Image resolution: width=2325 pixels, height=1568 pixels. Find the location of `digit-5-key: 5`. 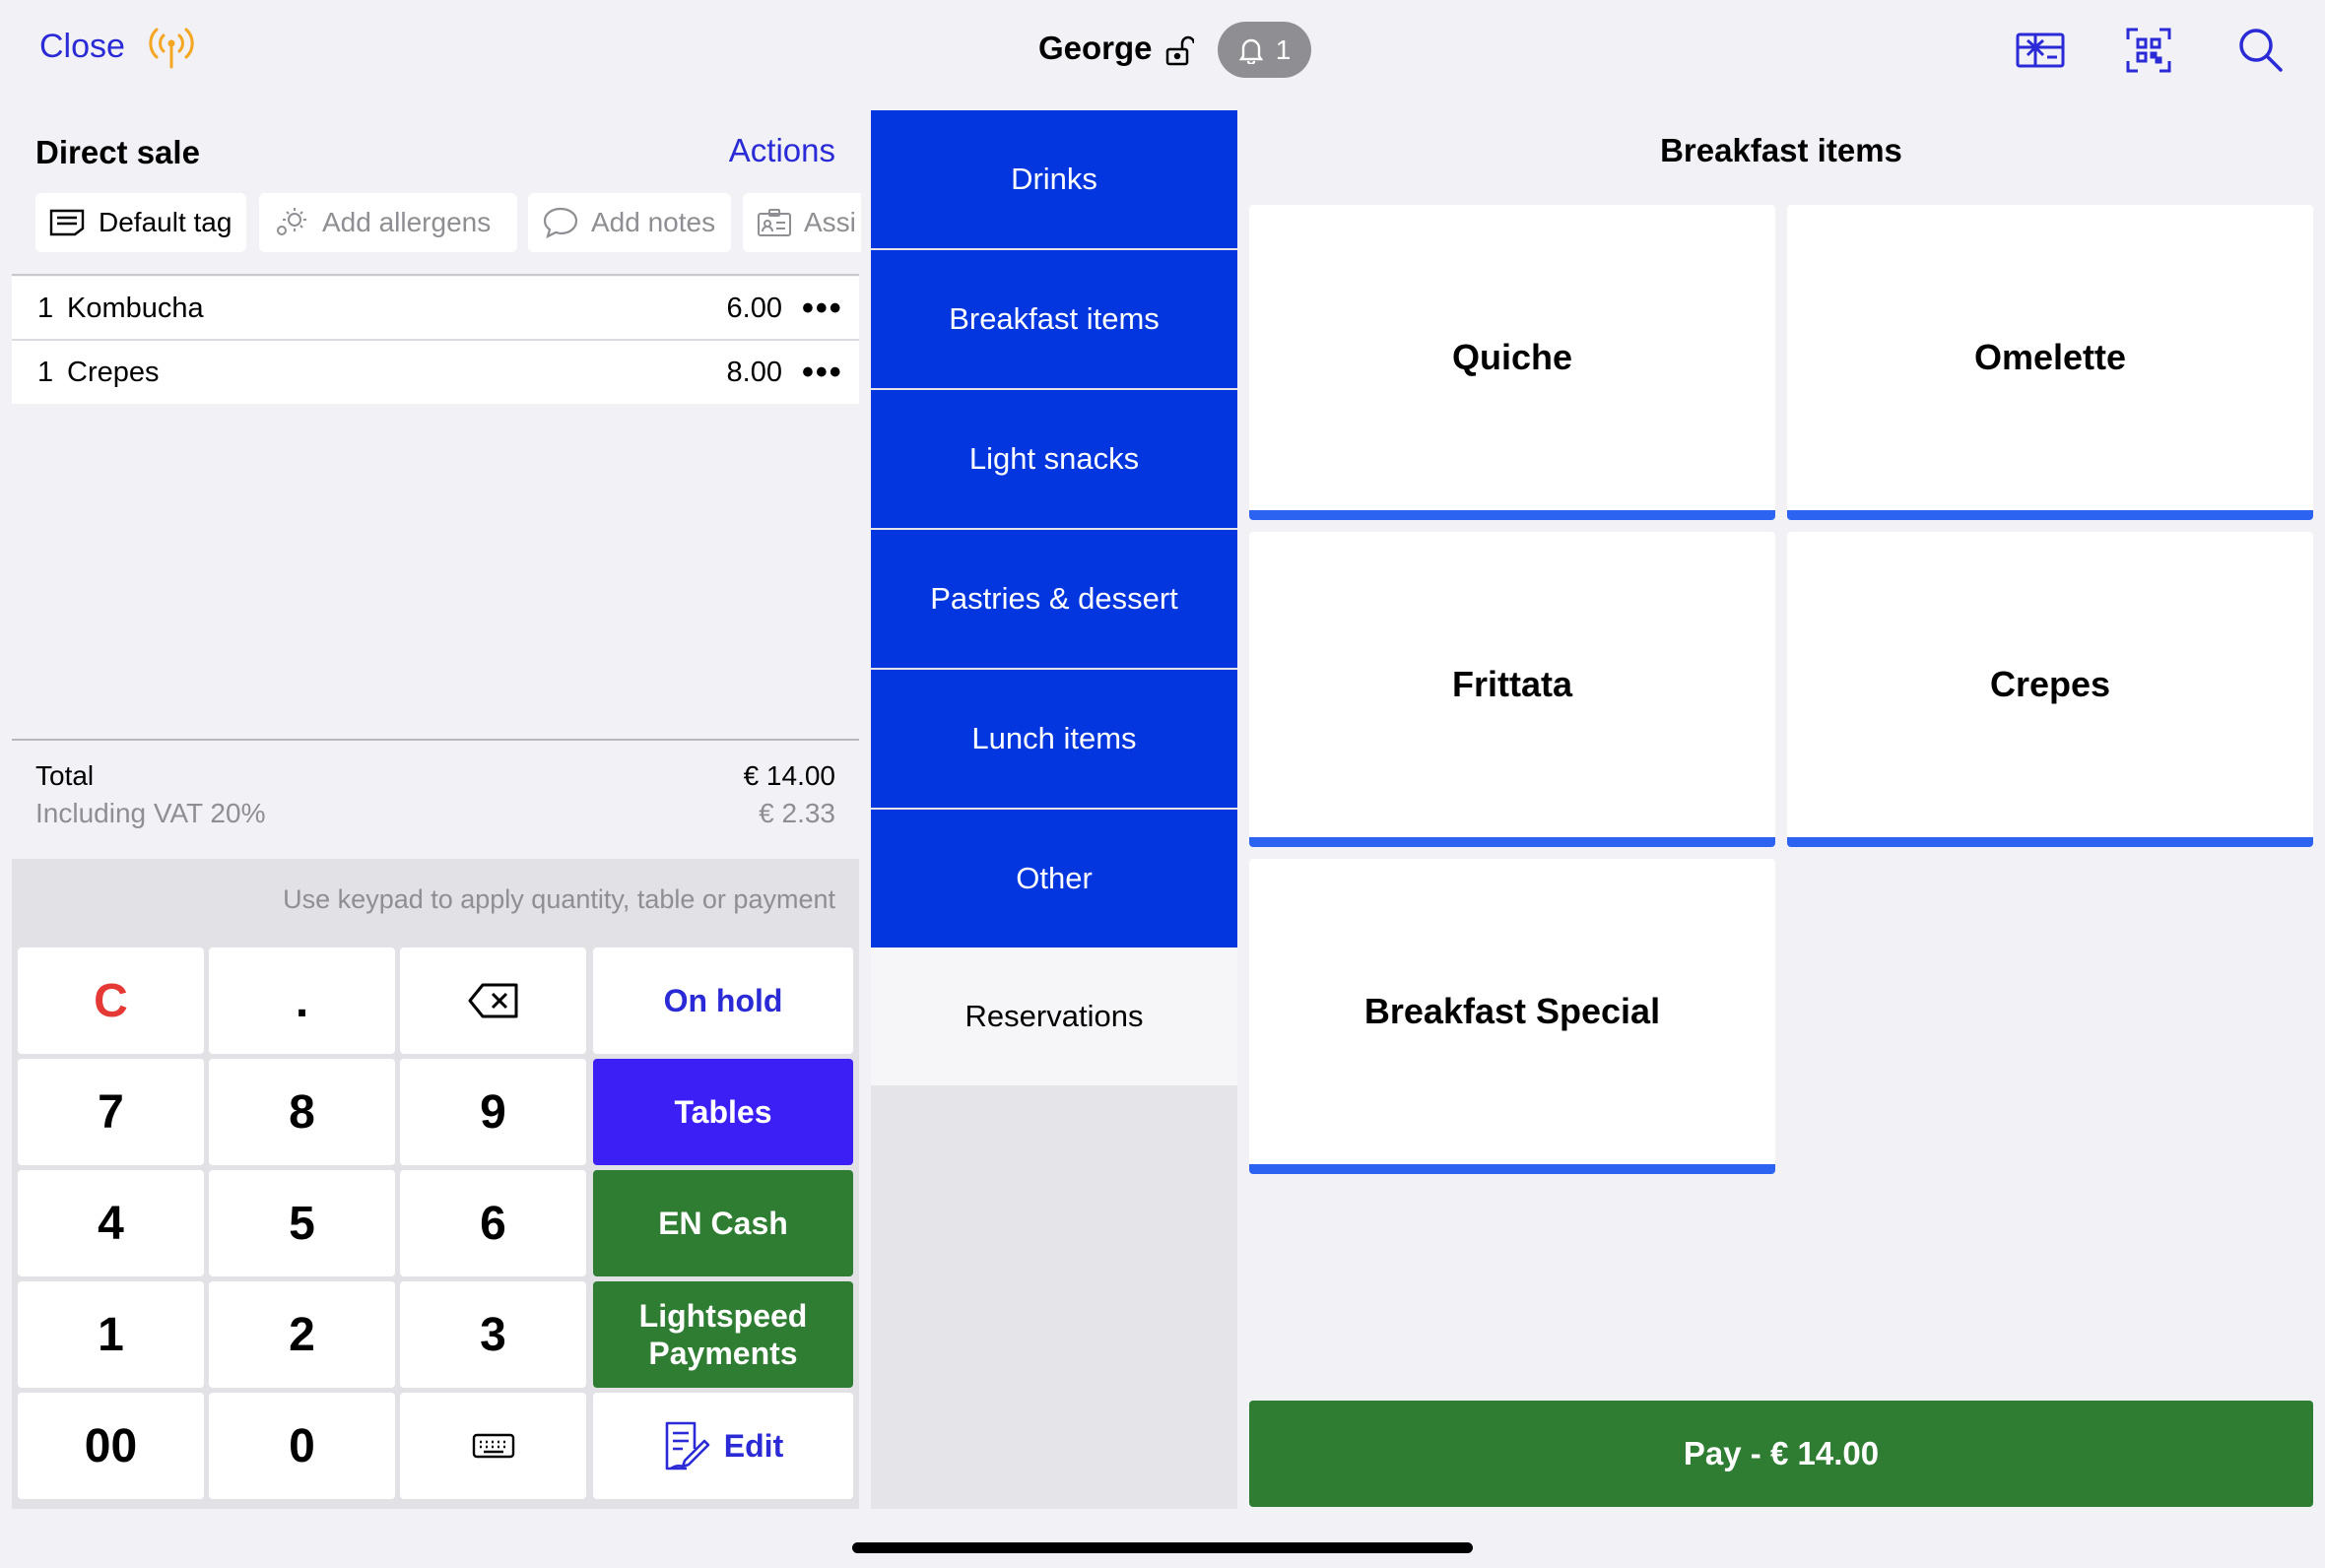

digit-5-key: 5 is located at coordinates (302, 1223).